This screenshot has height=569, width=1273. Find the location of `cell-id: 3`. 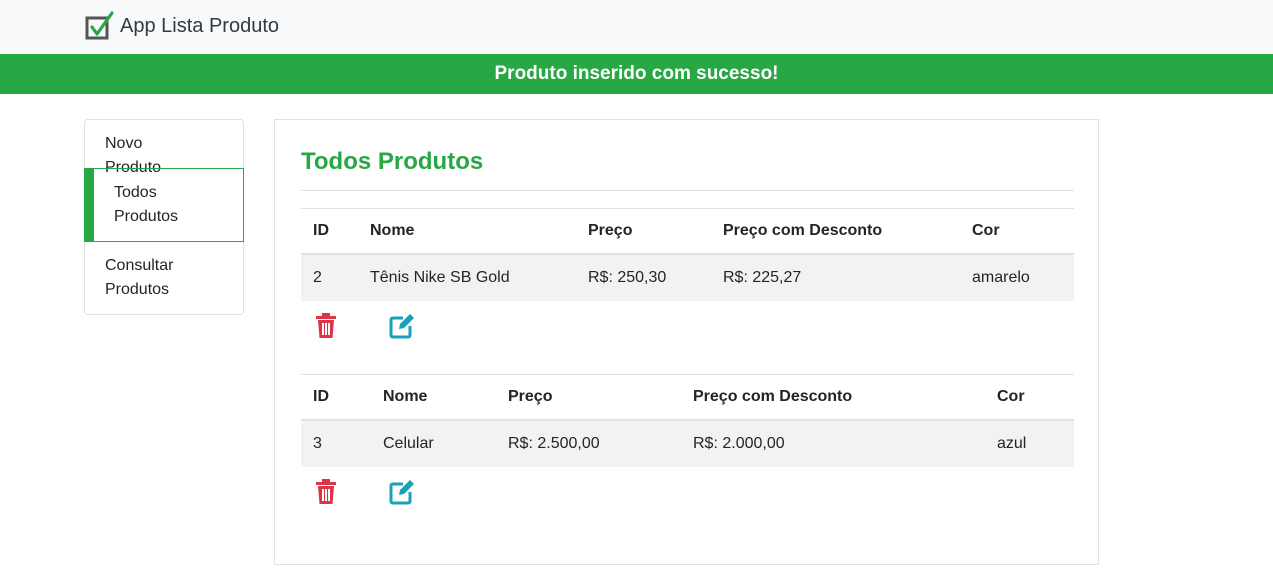

cell-id: 3 is located at coordinates (317, 443).